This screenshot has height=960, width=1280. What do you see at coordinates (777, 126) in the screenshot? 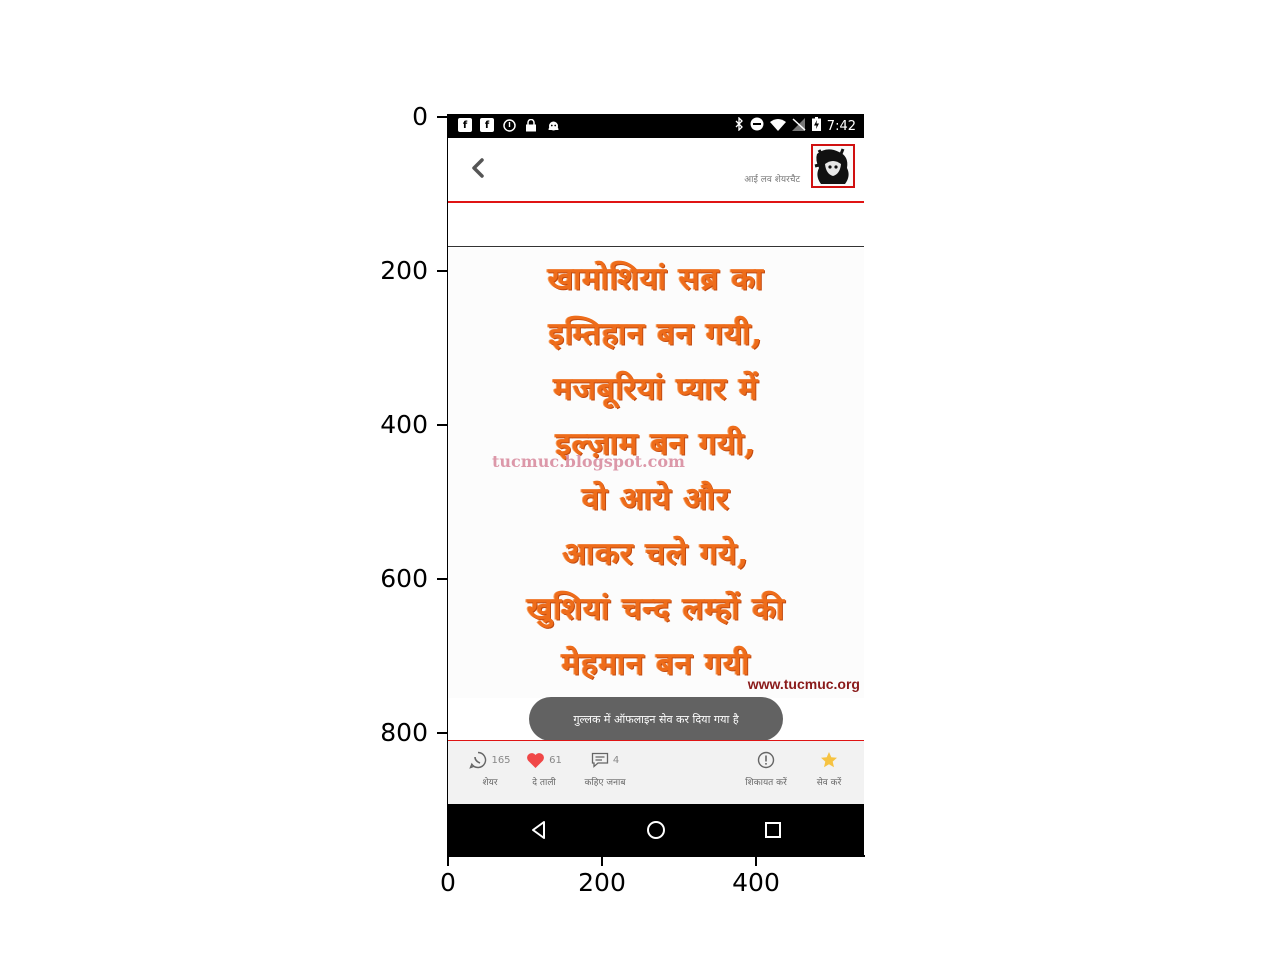
I see `wifi-icon` at bounding box center [777, 126].